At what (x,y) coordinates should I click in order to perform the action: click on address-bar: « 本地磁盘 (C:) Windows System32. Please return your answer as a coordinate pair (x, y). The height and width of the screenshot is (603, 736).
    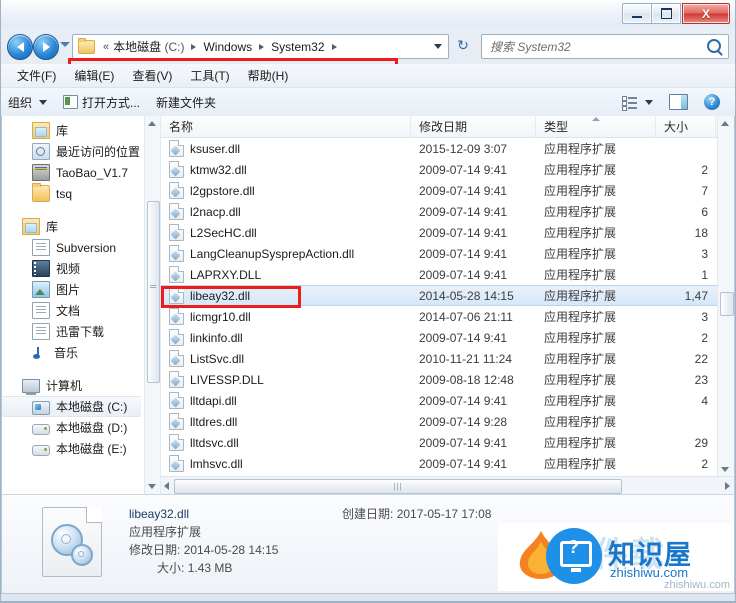
    Looking at the image, I should click on (260, 46).